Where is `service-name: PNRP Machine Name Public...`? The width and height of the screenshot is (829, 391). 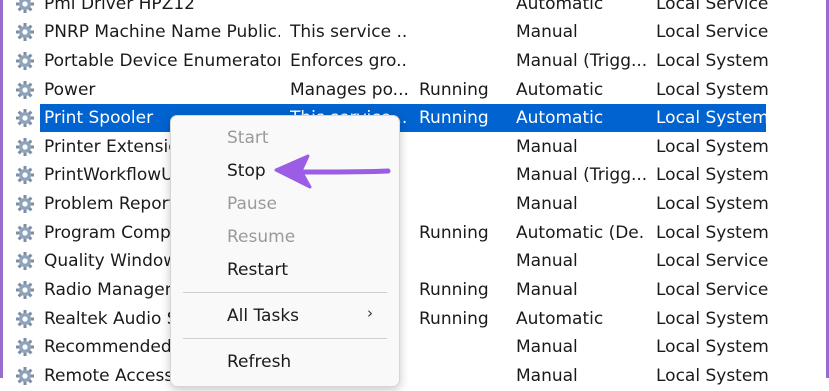
service-name: PNRP Machine Name Public... is located at coordinates (162, 32).